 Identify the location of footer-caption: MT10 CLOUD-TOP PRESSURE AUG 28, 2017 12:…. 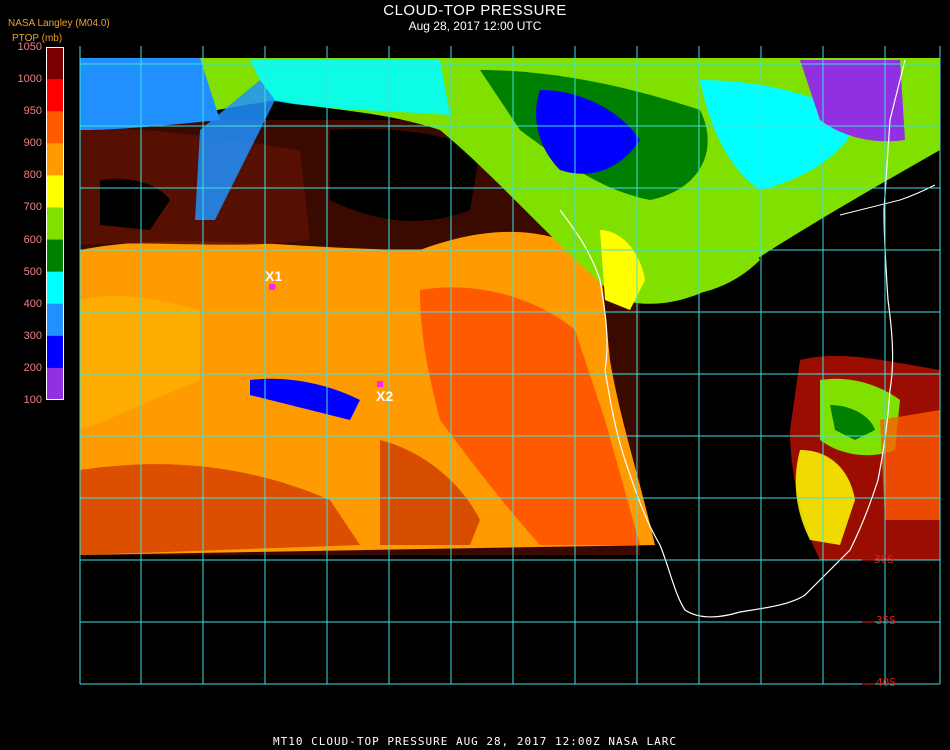
(475, 741).